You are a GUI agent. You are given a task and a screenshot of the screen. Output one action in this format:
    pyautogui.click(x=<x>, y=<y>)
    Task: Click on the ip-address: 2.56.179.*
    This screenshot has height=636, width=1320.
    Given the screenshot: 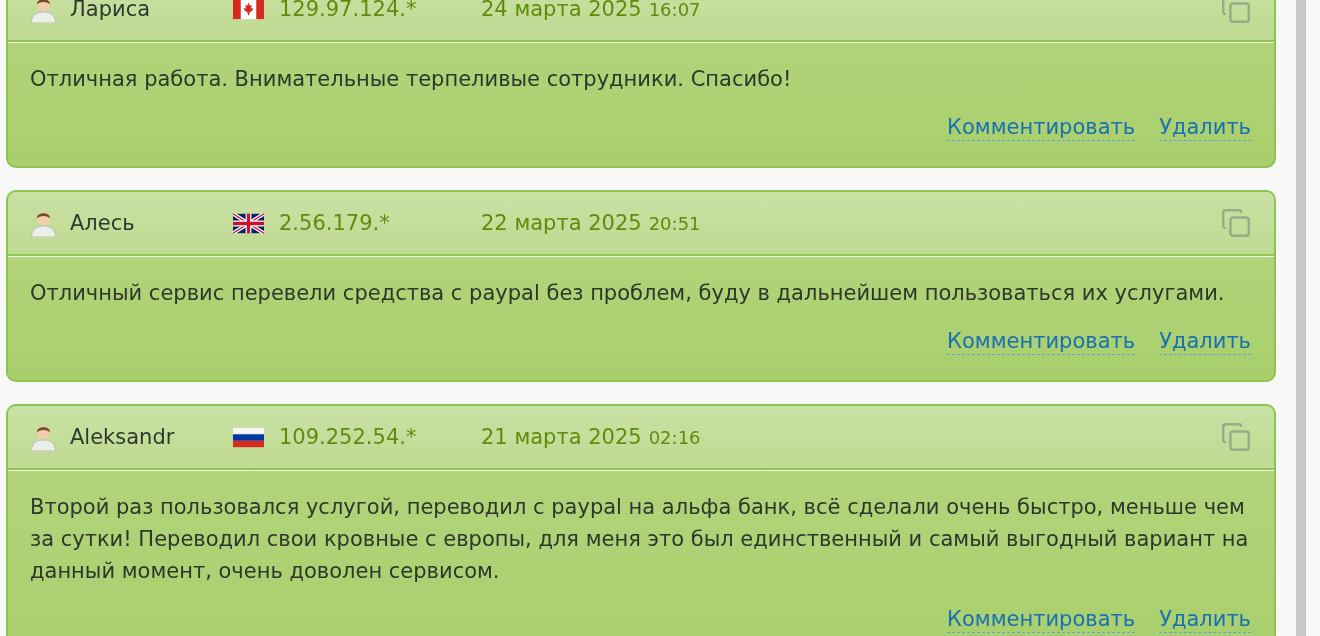 What is the action you would take?
    pyautogui.click(x=334, y=223)
    